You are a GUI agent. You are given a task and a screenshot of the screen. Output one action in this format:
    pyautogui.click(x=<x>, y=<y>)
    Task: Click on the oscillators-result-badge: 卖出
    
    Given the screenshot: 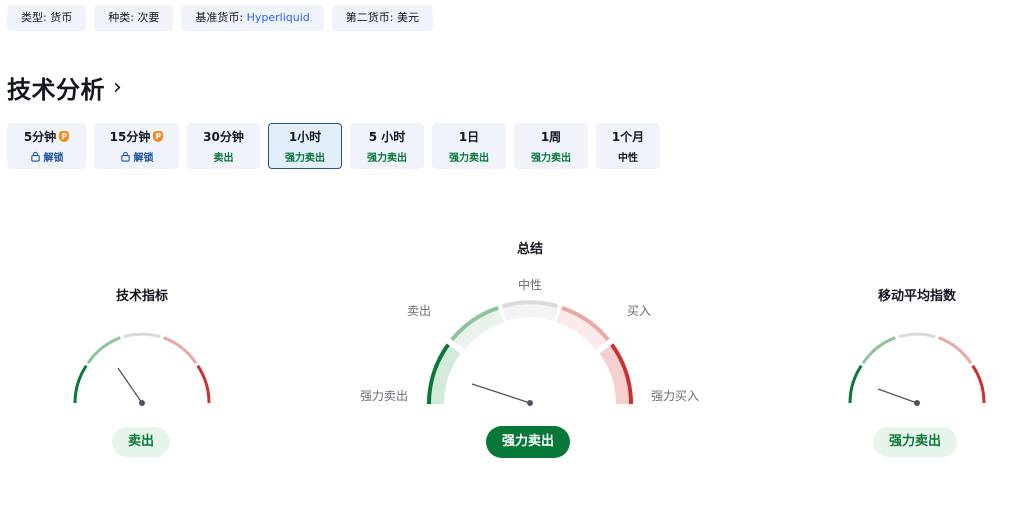 What is the action you would take?
    pyautogui.click(x=141, y=442)
    